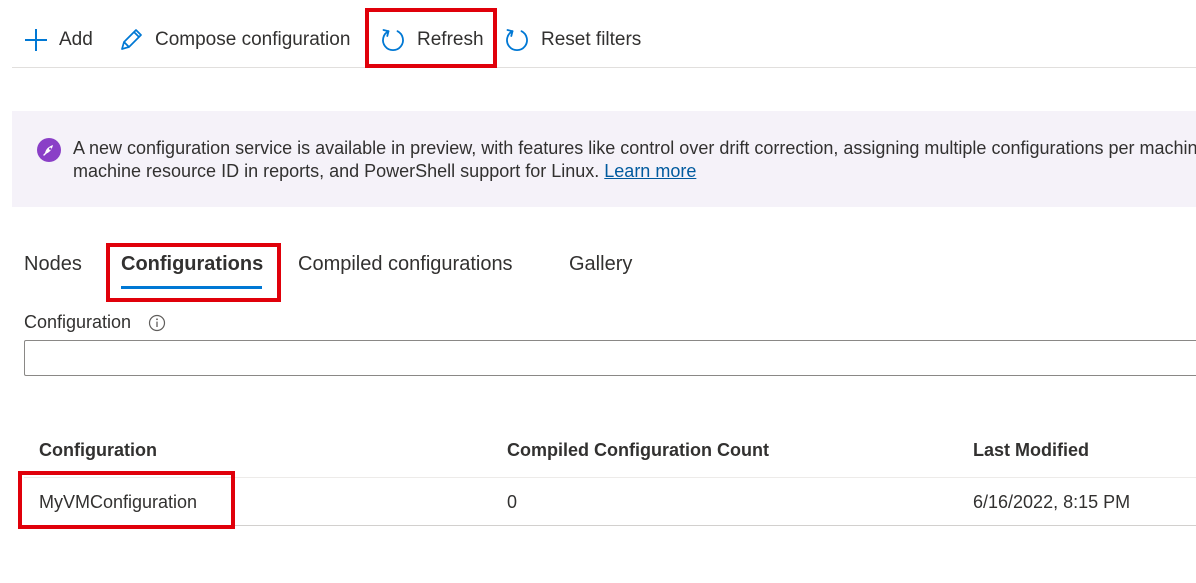  What do you see at coordinates (118, 502) in the screenshot?
I see `configuration-name-link: MyVMConfiguration` at bounding box center [118, 502].